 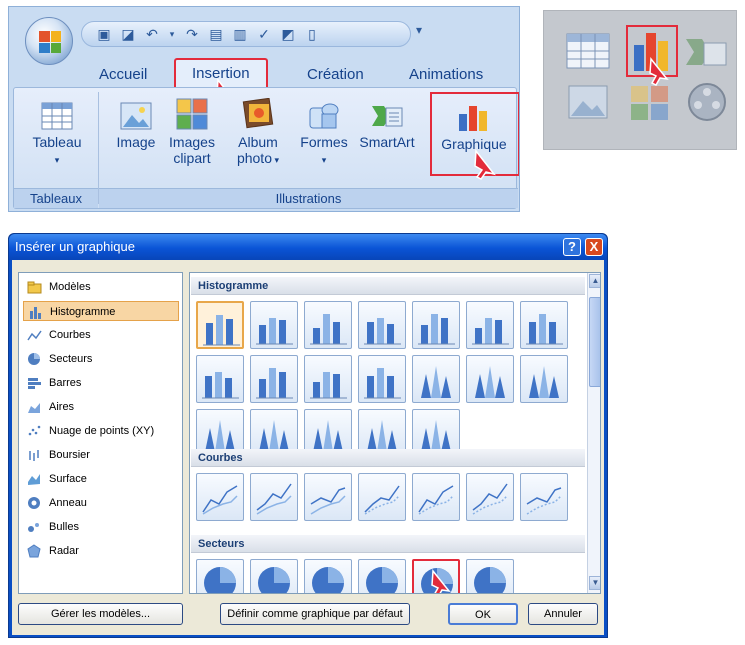 What do you see at coordinates (650, 103) in the screenshot?
I see `clipart-icon` at bounding box center [650, 103].